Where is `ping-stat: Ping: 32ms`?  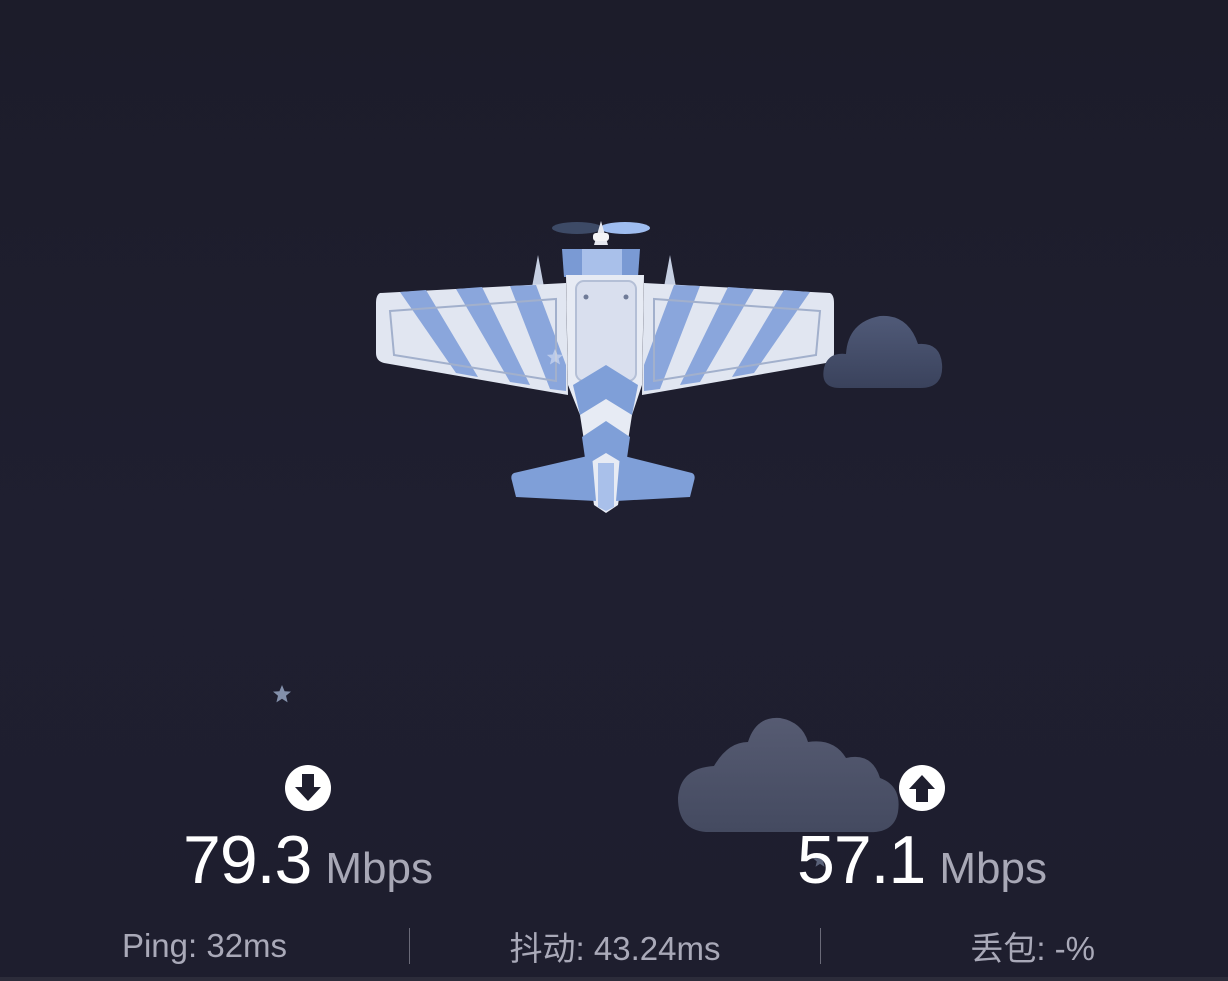 ping-stat: Ping: 32ms is located at coordinates (204, 945).